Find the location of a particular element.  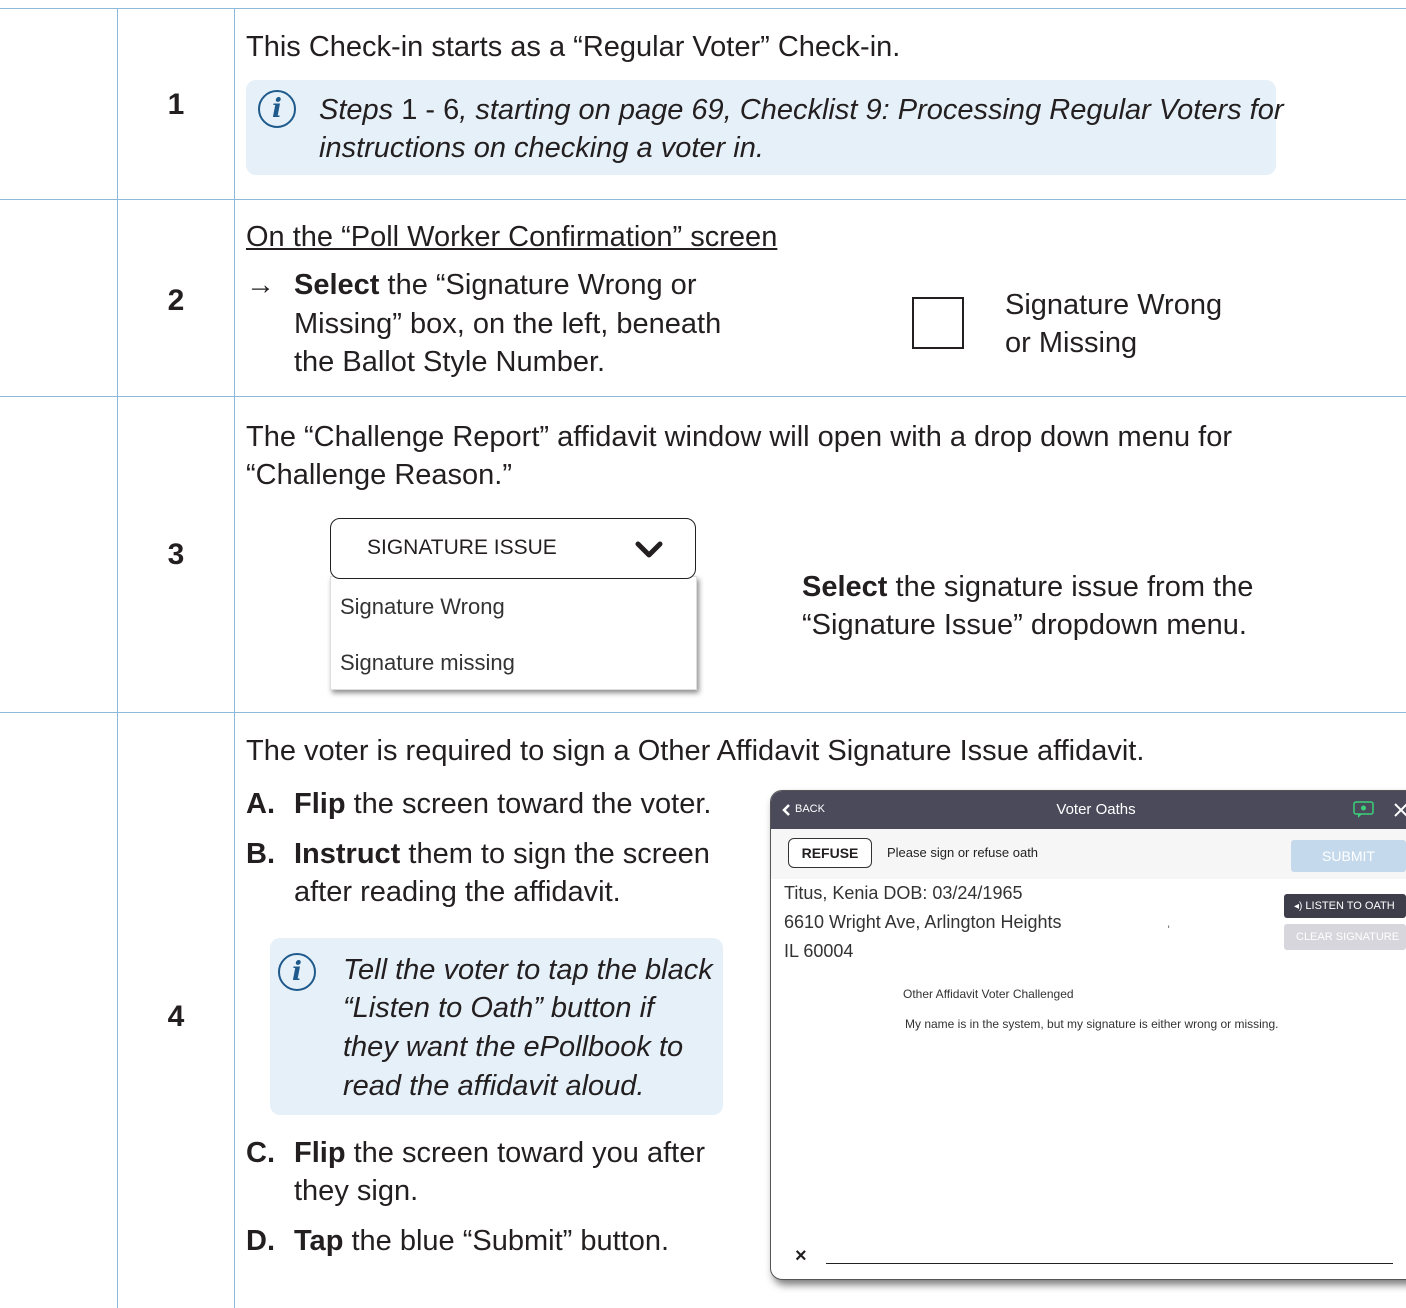

signature-line is located at coordinates (1109, 1263).